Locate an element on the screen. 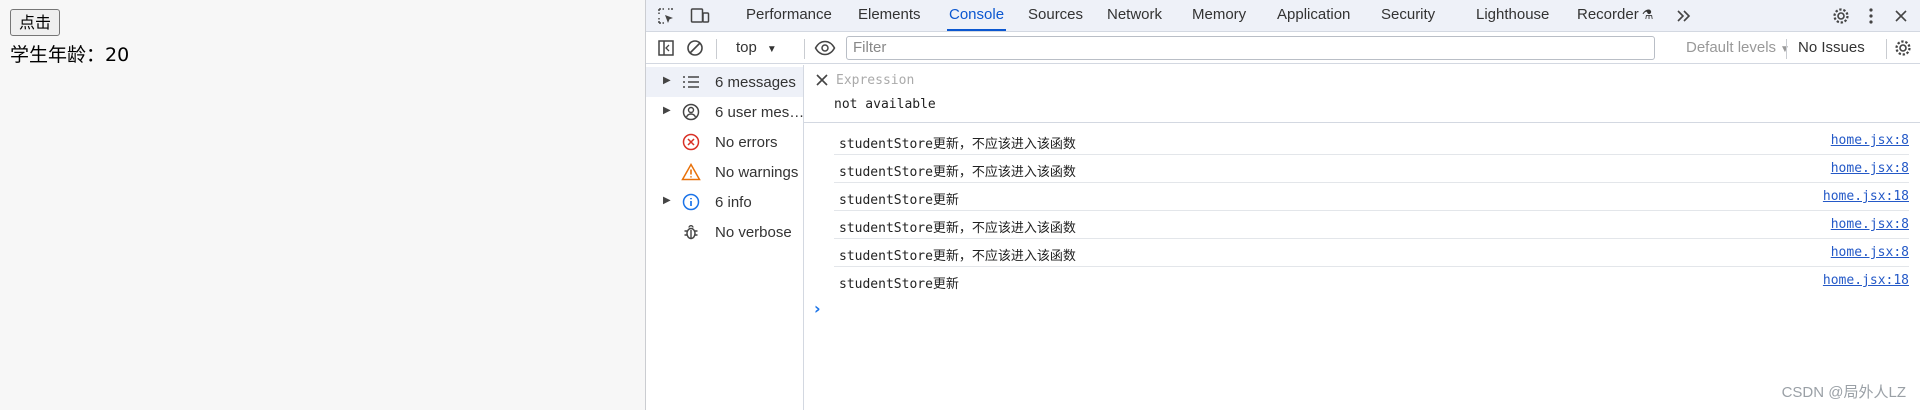  tab-memory: Memory is located at coordinates (1219, 15).